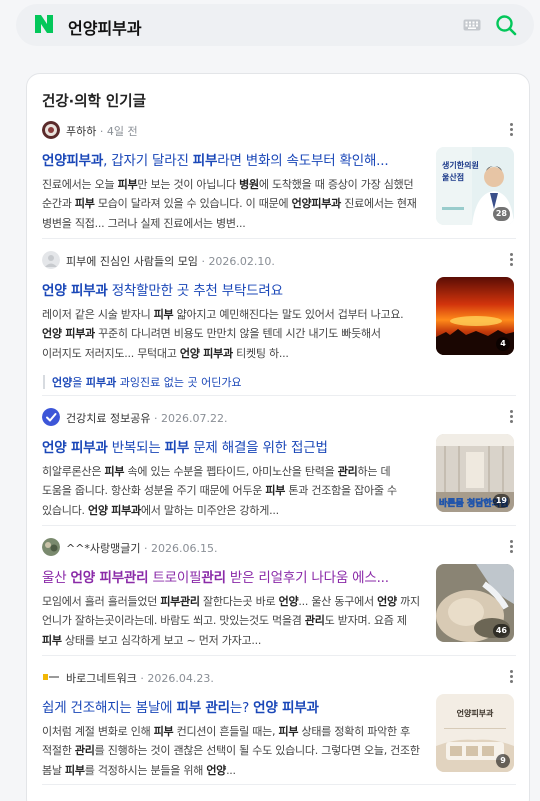 The image size is (540, 801). Describe the element at coordinates (503, 761) in the screenshot. I see `image-count-badge: 9` at that location.